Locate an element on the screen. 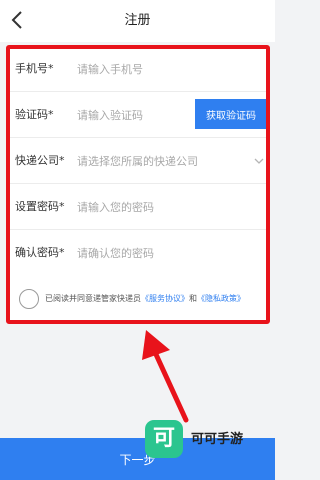 Image resolution: width=320 pixels, height=480 pixels. password-row: 设置密码* is located at coordinates (137, 207).